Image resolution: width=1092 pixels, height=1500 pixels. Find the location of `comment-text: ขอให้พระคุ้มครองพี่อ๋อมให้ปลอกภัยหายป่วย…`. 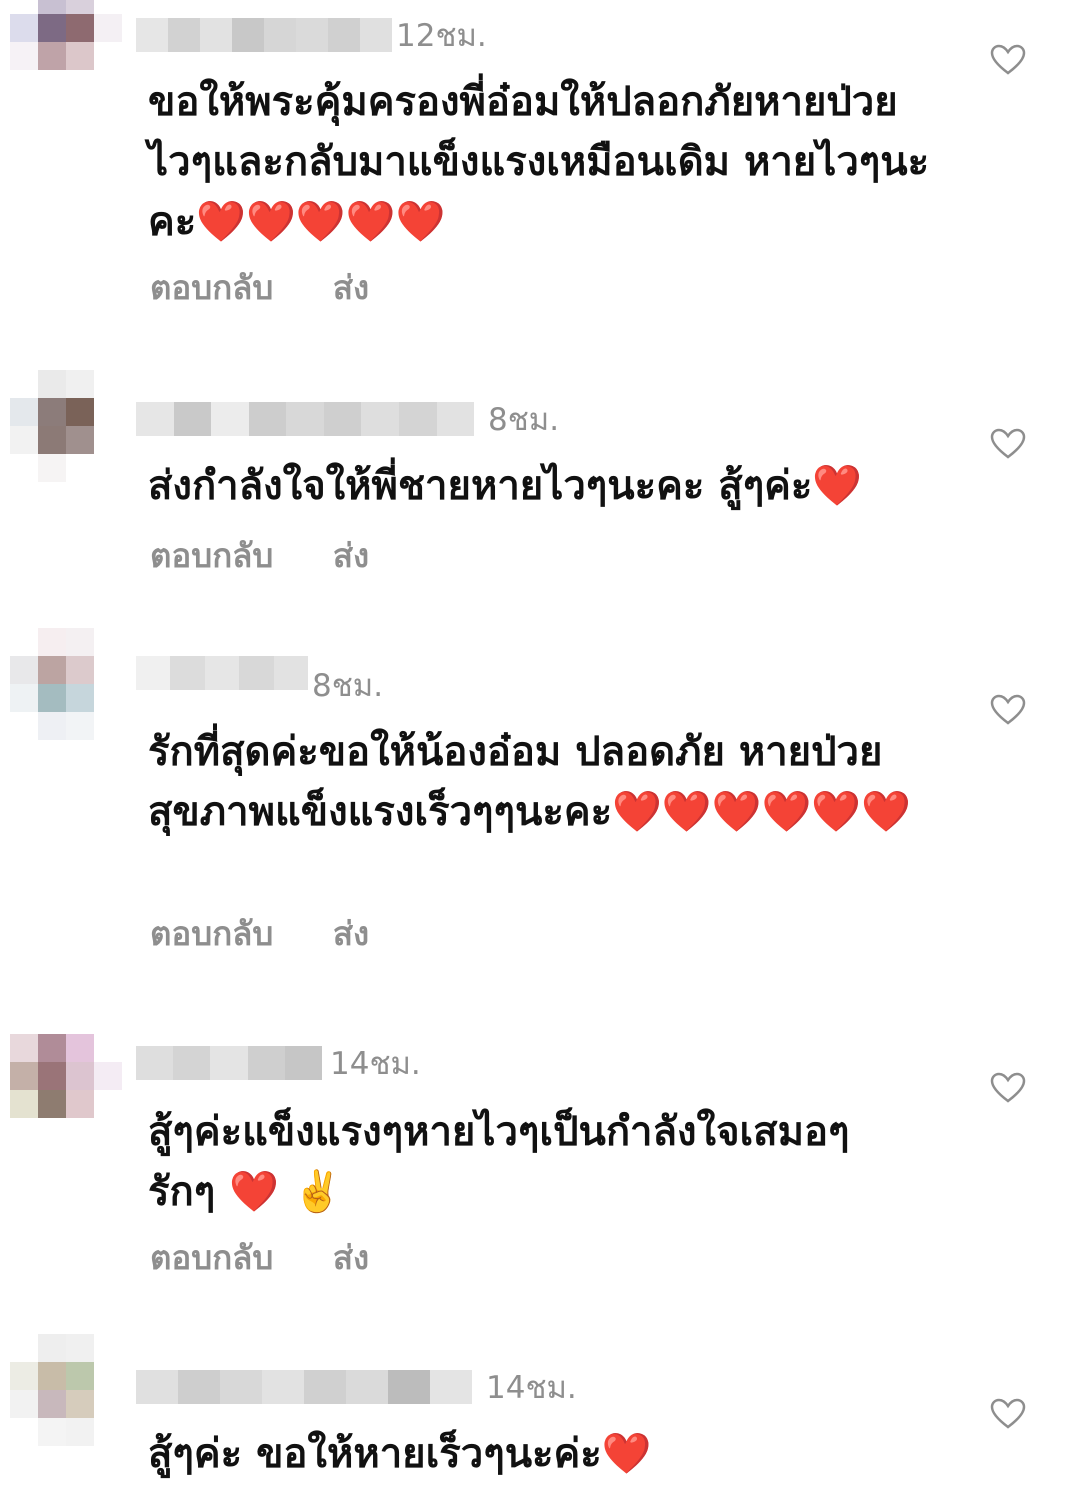

comment-text: ขอให้พระคุ้มครองพี่อ๋อมให้ปลอกภัยหายป่วย… is located at coordinates (539, 162).